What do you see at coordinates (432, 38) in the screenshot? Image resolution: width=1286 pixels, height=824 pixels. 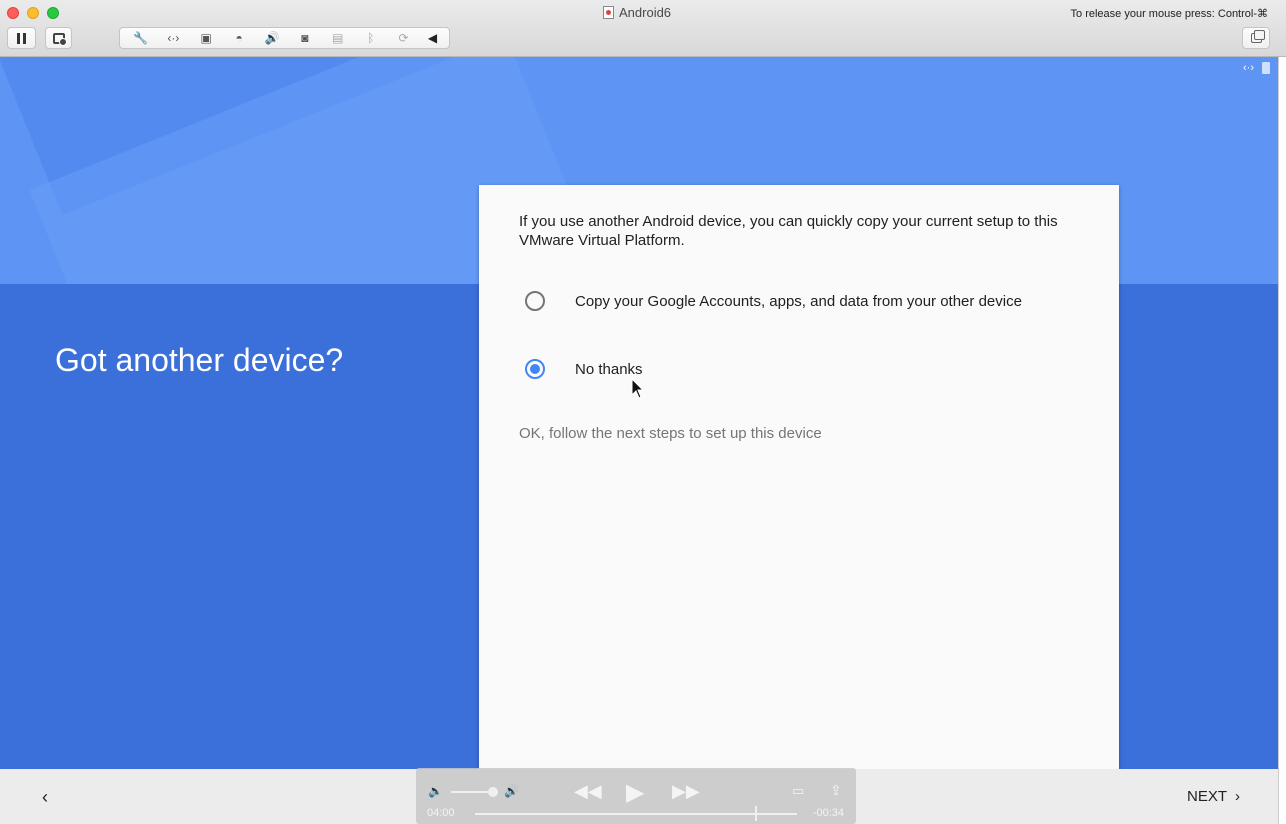 I see `collapse-icon: ◀` at bounding box center [432, 38].